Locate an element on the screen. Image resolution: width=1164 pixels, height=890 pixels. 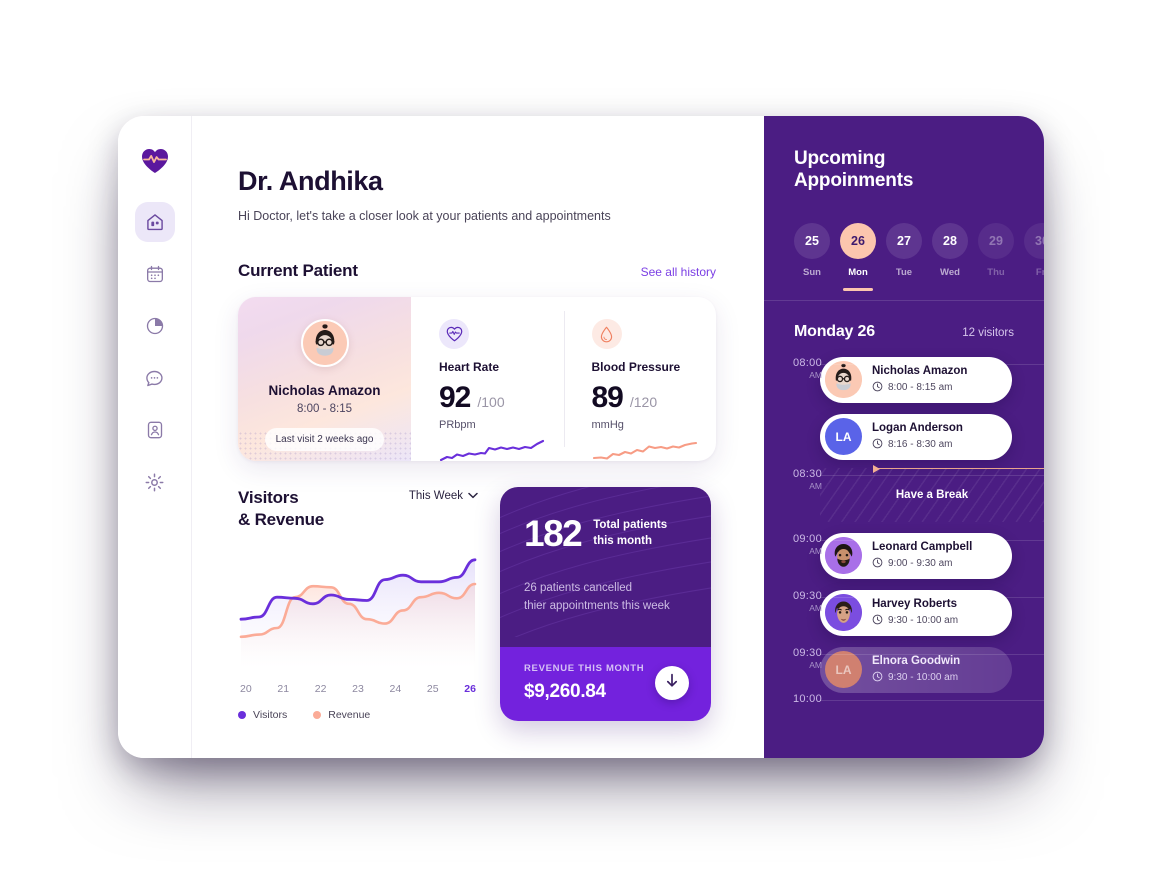
vital-unit: PRbpm is located at coordinates (457, 425).